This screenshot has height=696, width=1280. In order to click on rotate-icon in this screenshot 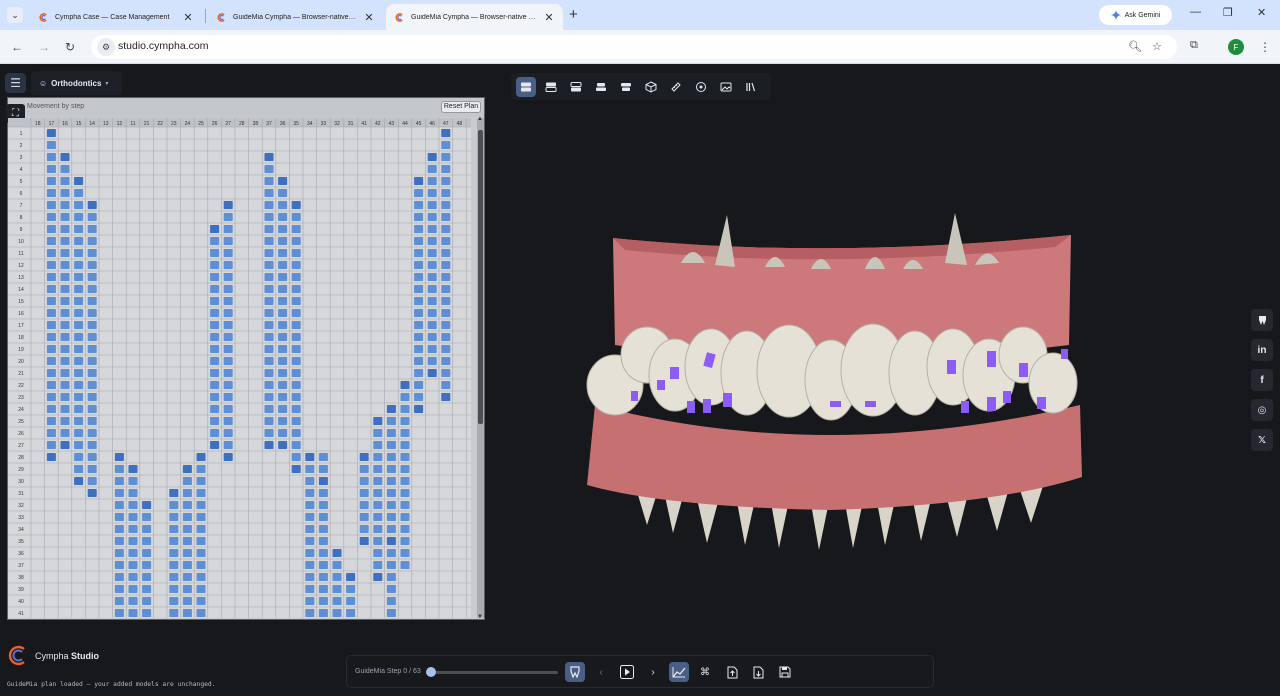, I will do `click(701, 87)`.